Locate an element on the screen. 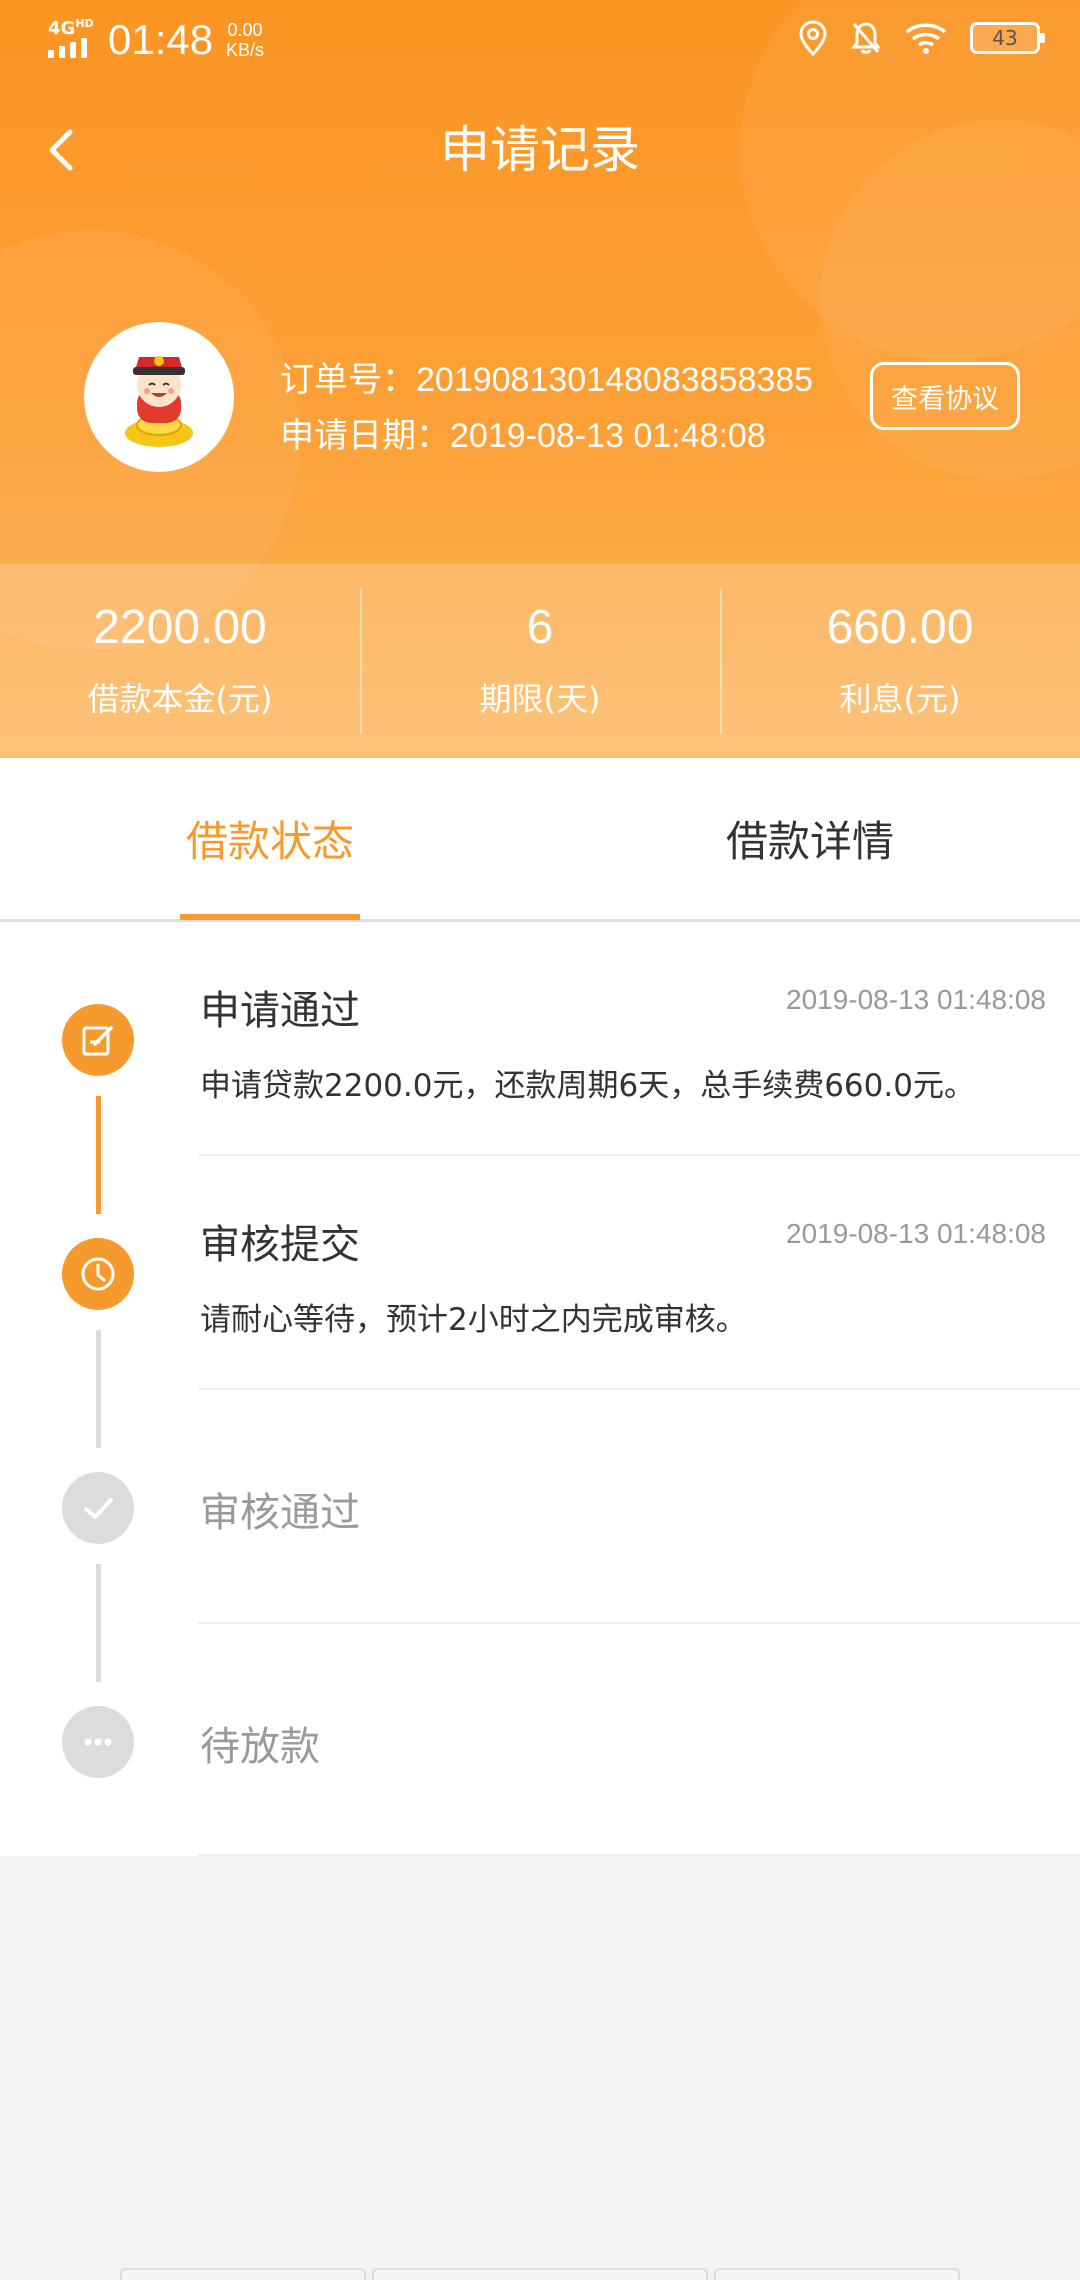 This screenshot has width=1080, height=2280. timeline-title: 审核提交 is located at coordinates (280, 1245).